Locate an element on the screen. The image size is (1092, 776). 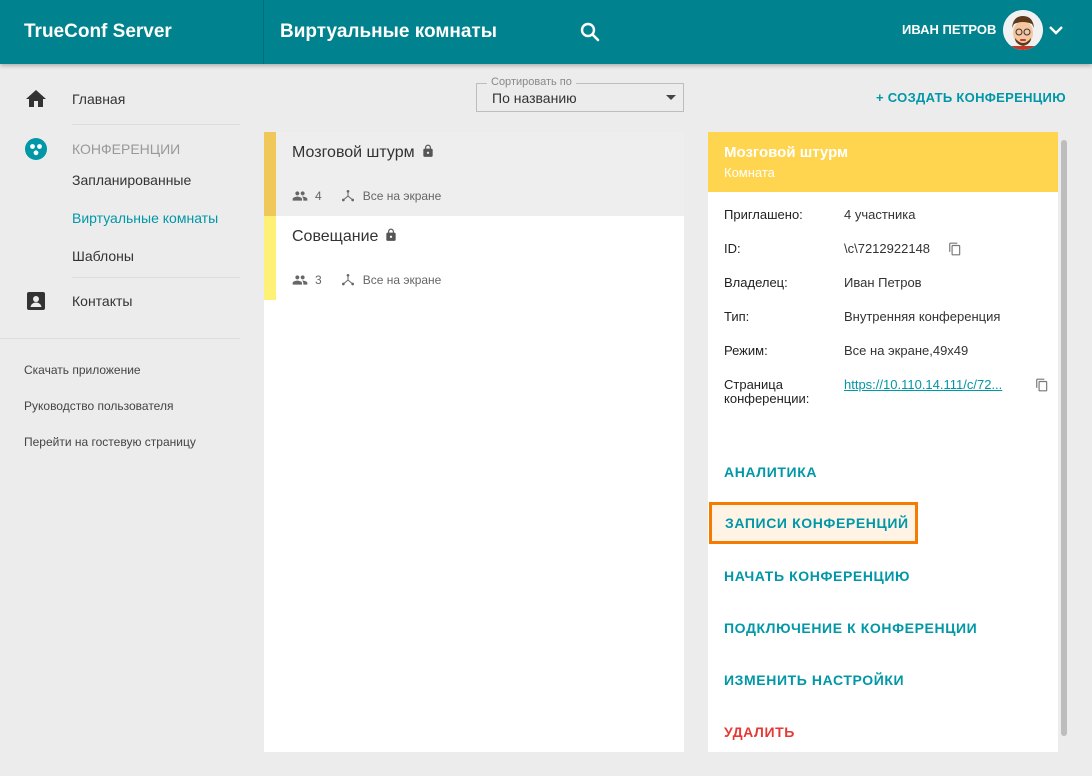
conference-name: Мозговой штурм is located at coordinates (363, 153).